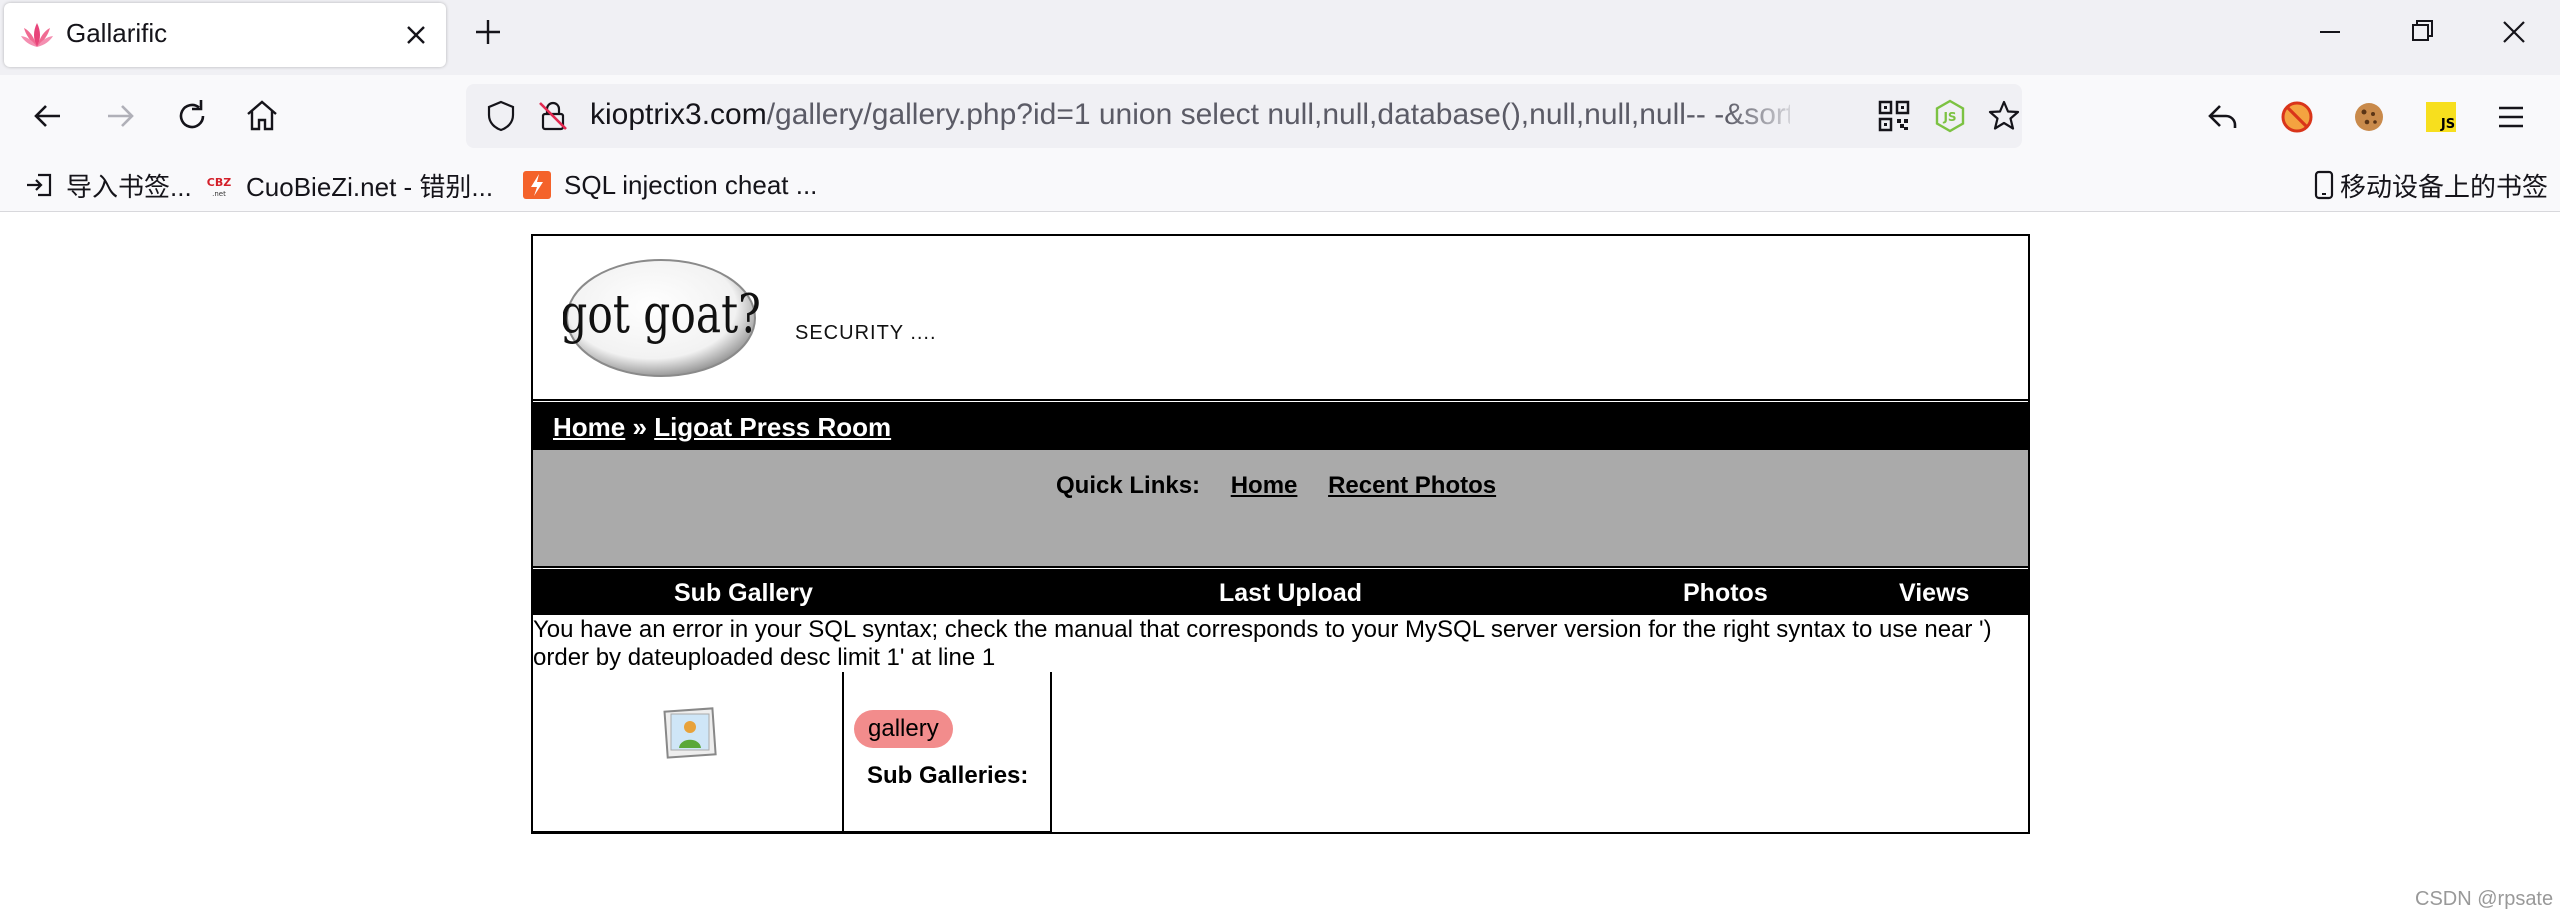  I want to click on column-views: Views, so click(1934, 593).